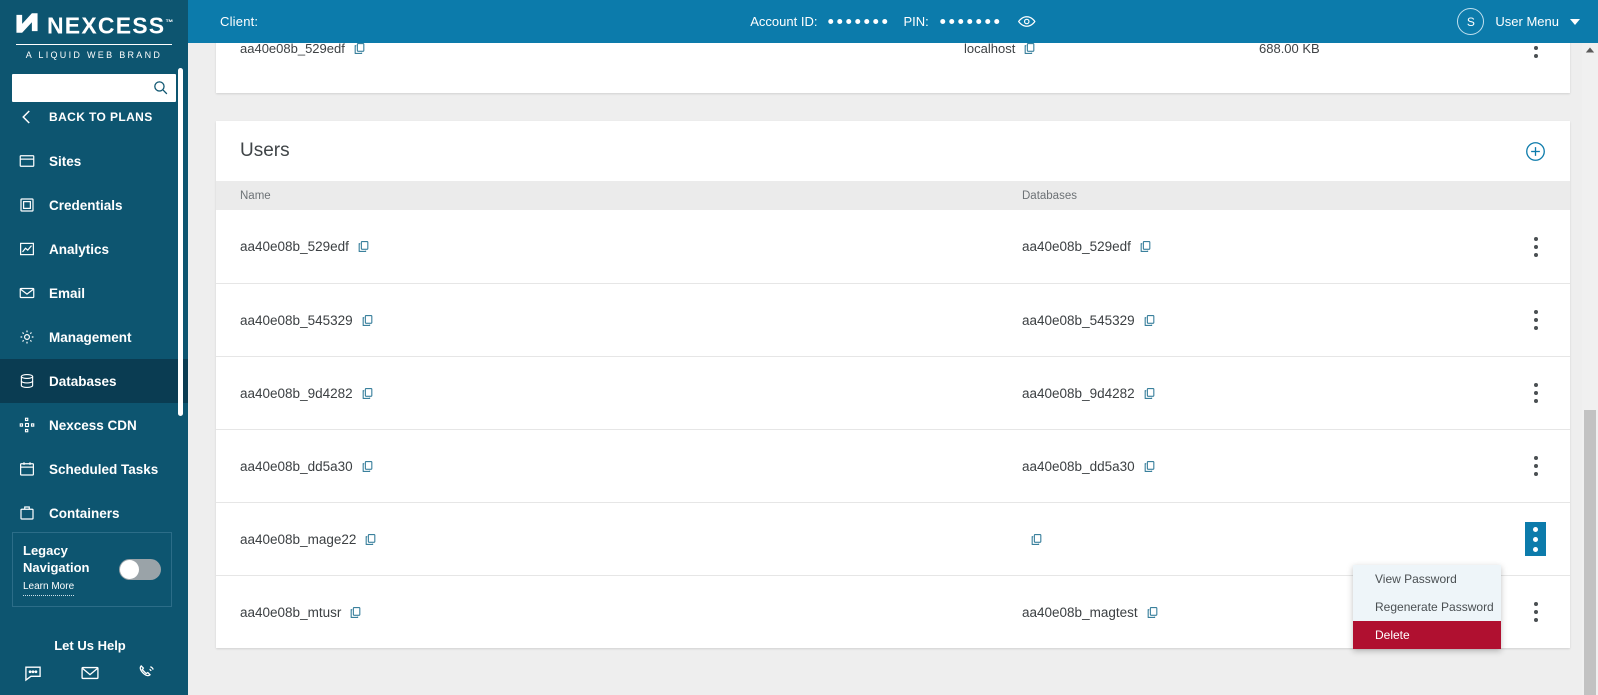 This screenshot has width=1598, height=695. Describe the element at coordinates (86, 205) in the screenshot. I see `sidebar-item-label: Credentials` at that location.